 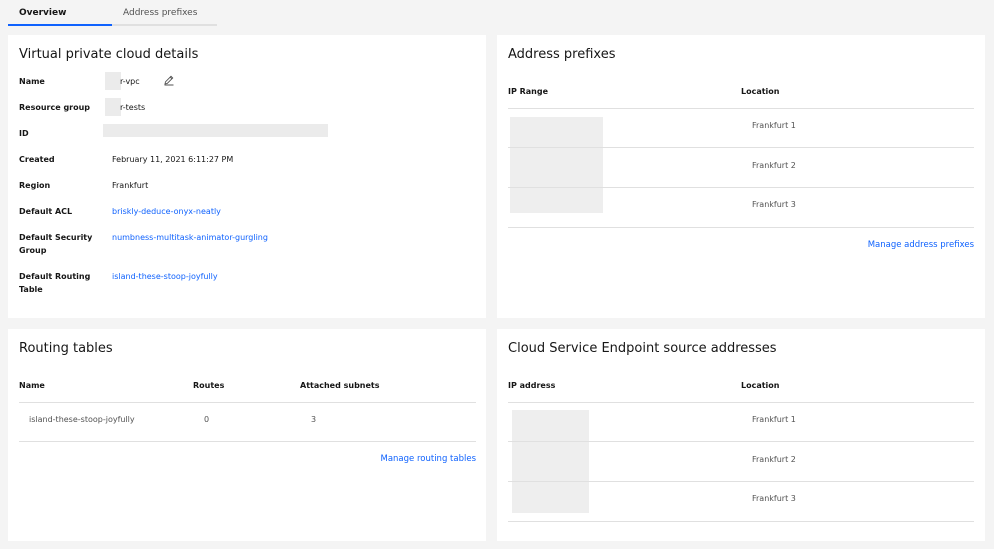 What do you see at coordinates (642, 348) in the screenshot?
I see `cse-title: Cloud Service Endpoint source addresses` at bounding box center [642, 348].